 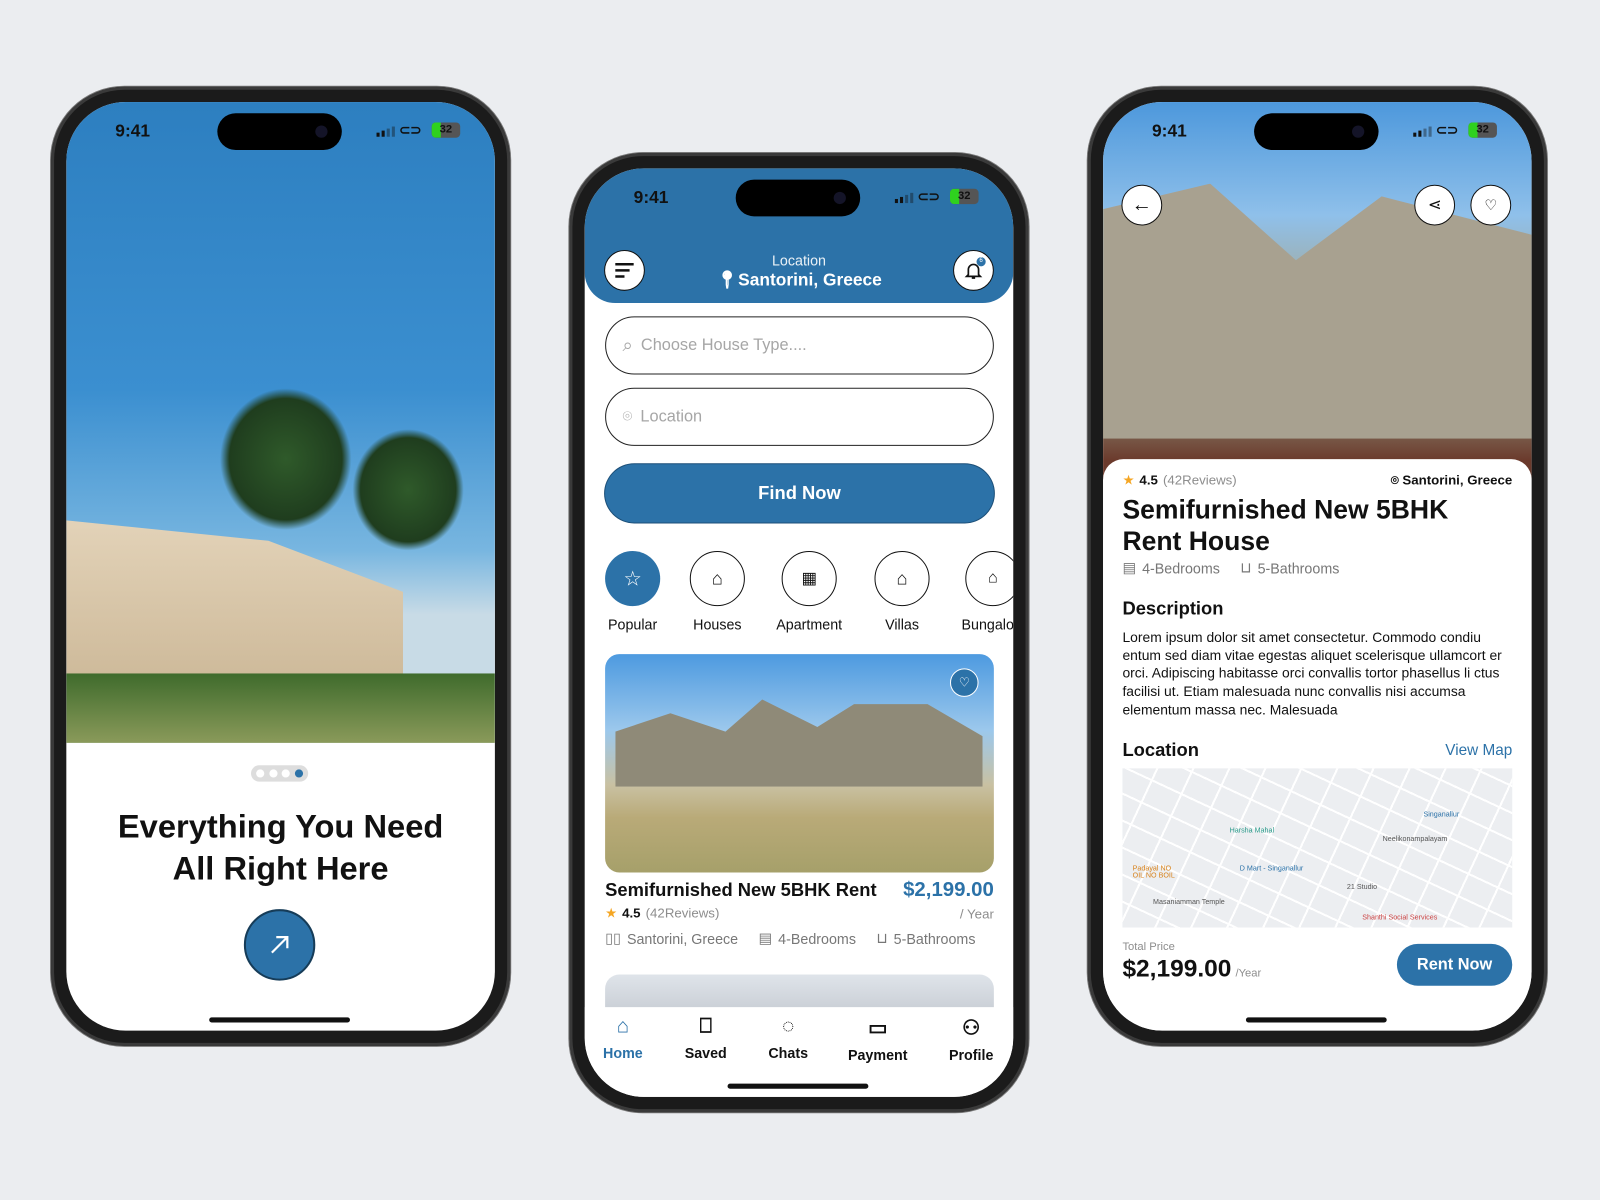 I want to click on listing-title: Semifurnished New 5BHK Rent, so click(x=740, y=890).